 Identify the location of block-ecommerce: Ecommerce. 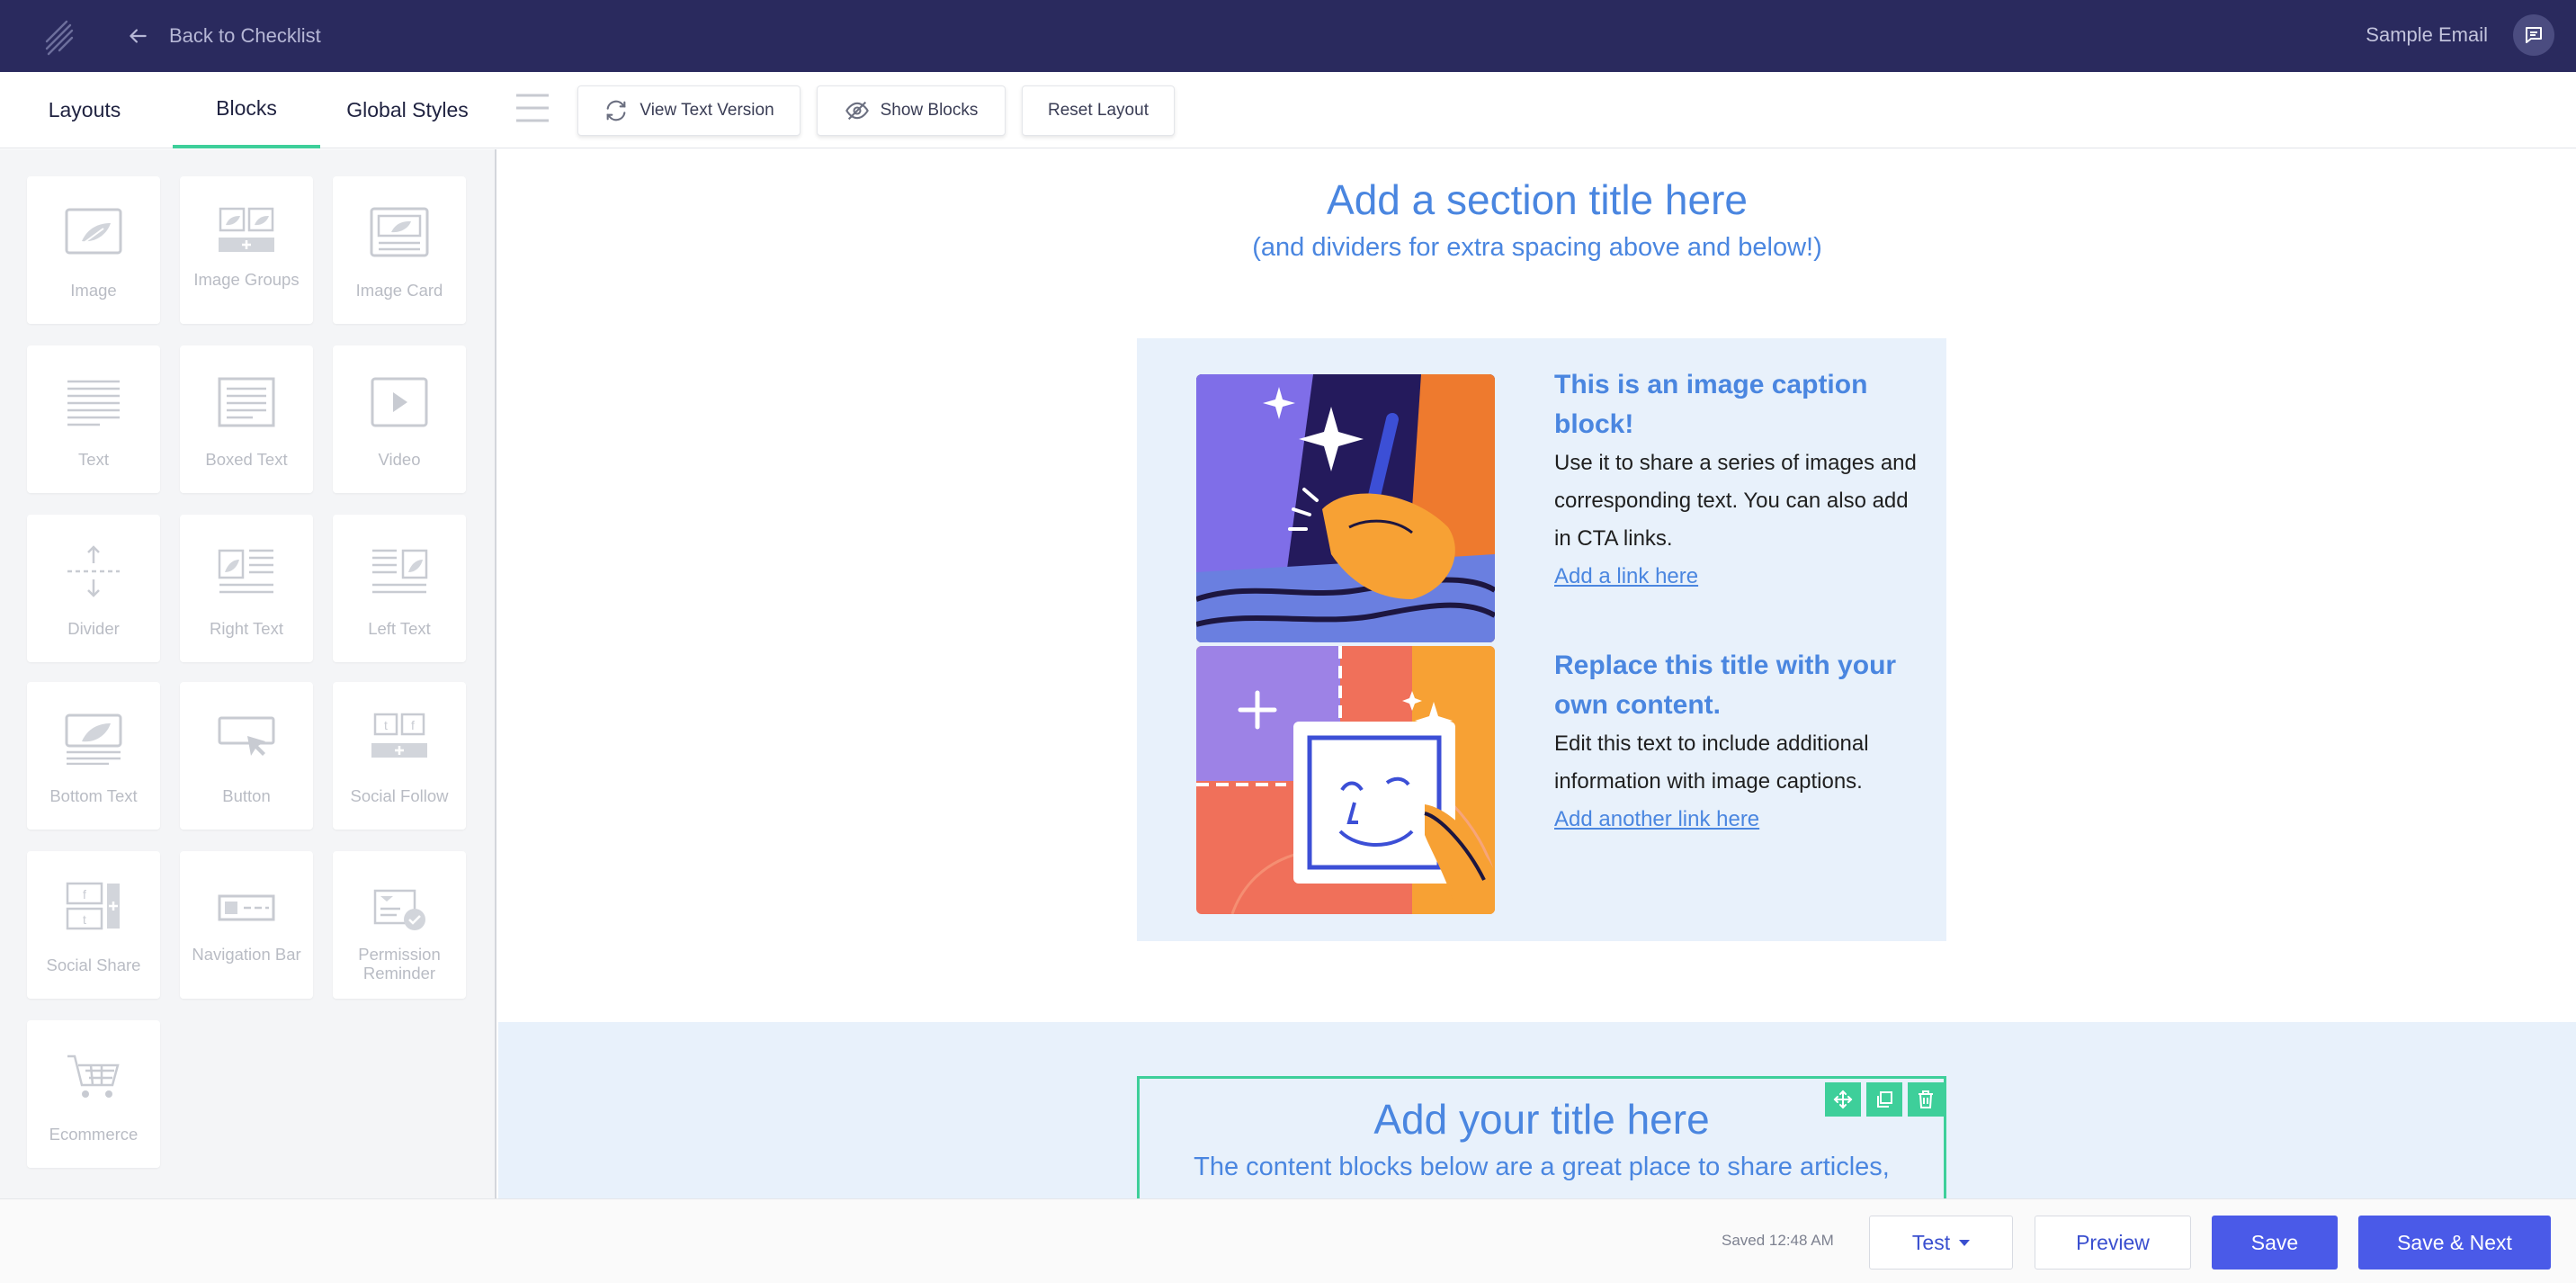
(93, 1094).